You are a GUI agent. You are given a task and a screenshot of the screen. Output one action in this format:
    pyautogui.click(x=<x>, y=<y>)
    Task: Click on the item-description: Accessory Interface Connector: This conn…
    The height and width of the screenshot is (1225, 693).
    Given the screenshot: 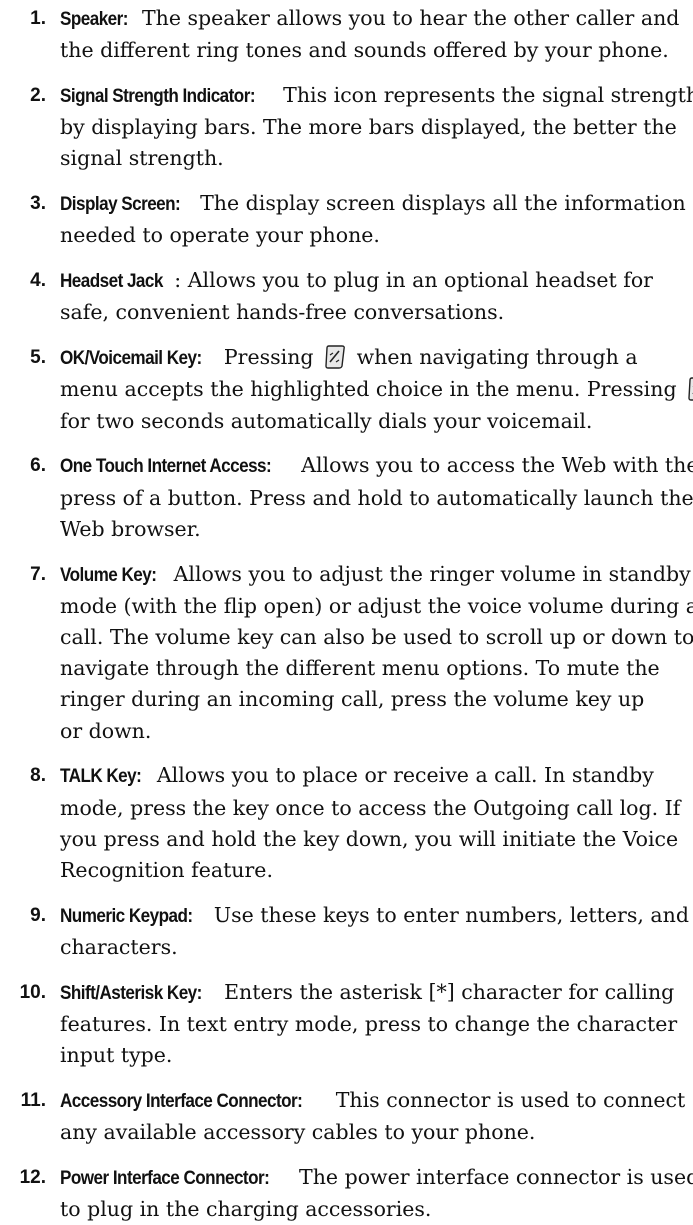 What is the action you would take?
    pyautogui.click(x=373, y=1116)
    